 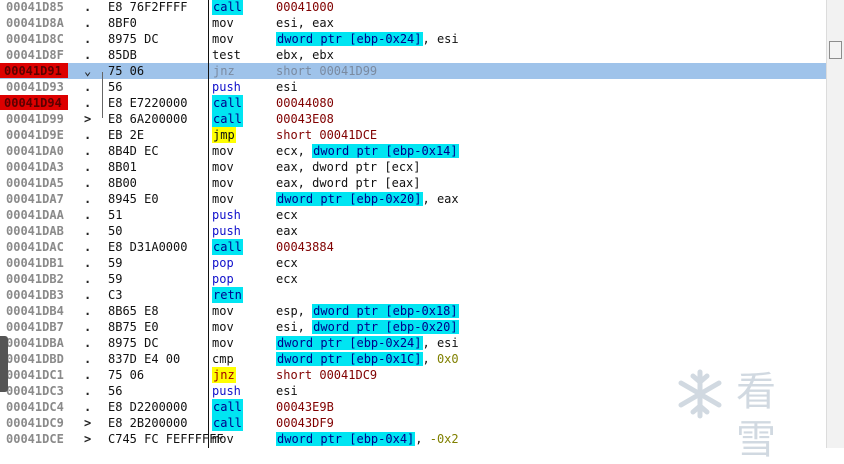 What do you see at coordinates (413, 87) in the screenshot?
I see `code-line: 00041D93. 56 push esi` at bounding box center [413, 87].